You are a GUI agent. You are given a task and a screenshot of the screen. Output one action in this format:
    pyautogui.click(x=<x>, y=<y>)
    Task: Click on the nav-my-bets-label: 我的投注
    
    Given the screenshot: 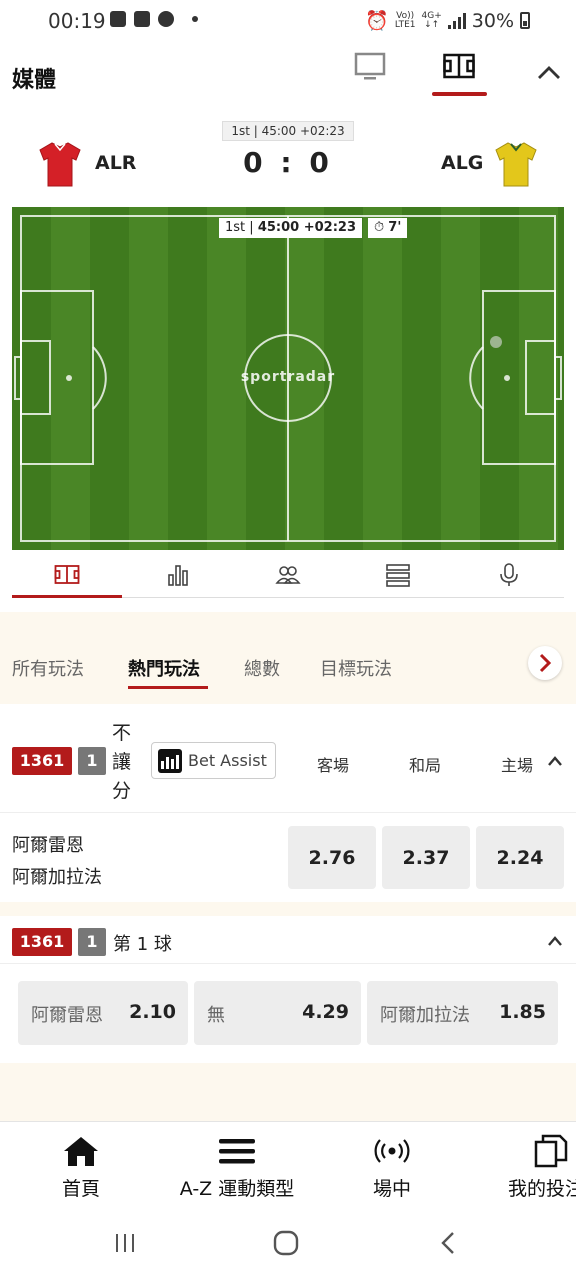 What is the action you would take?
    pyautogui.click(x=542, y=1189)
    